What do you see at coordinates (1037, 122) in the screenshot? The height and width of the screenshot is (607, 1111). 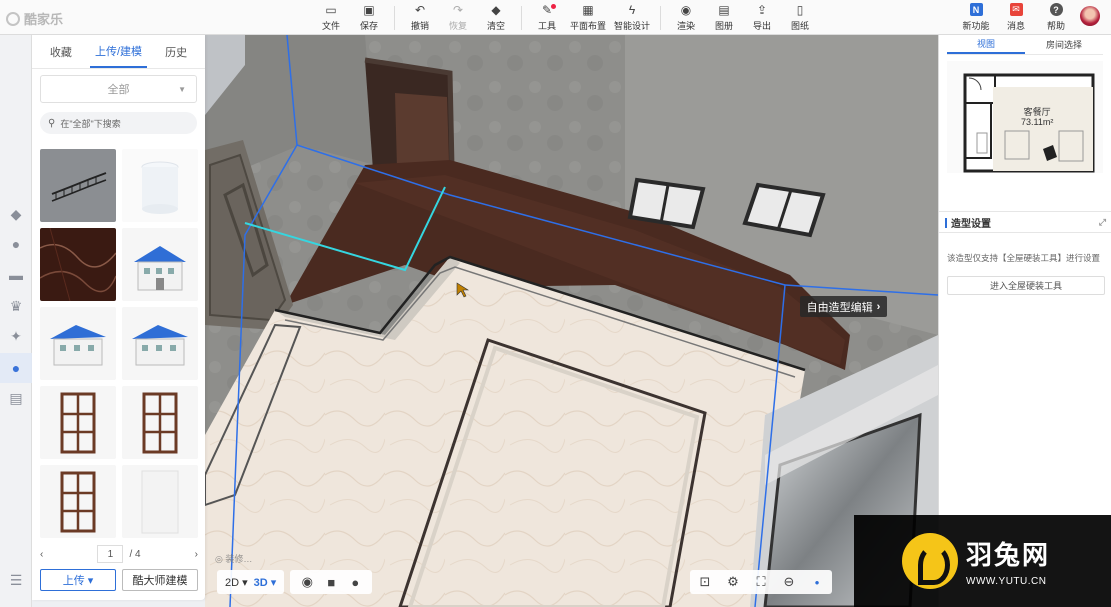 I see `room-area: 73.11m²` at bounding box center [1037, 122].